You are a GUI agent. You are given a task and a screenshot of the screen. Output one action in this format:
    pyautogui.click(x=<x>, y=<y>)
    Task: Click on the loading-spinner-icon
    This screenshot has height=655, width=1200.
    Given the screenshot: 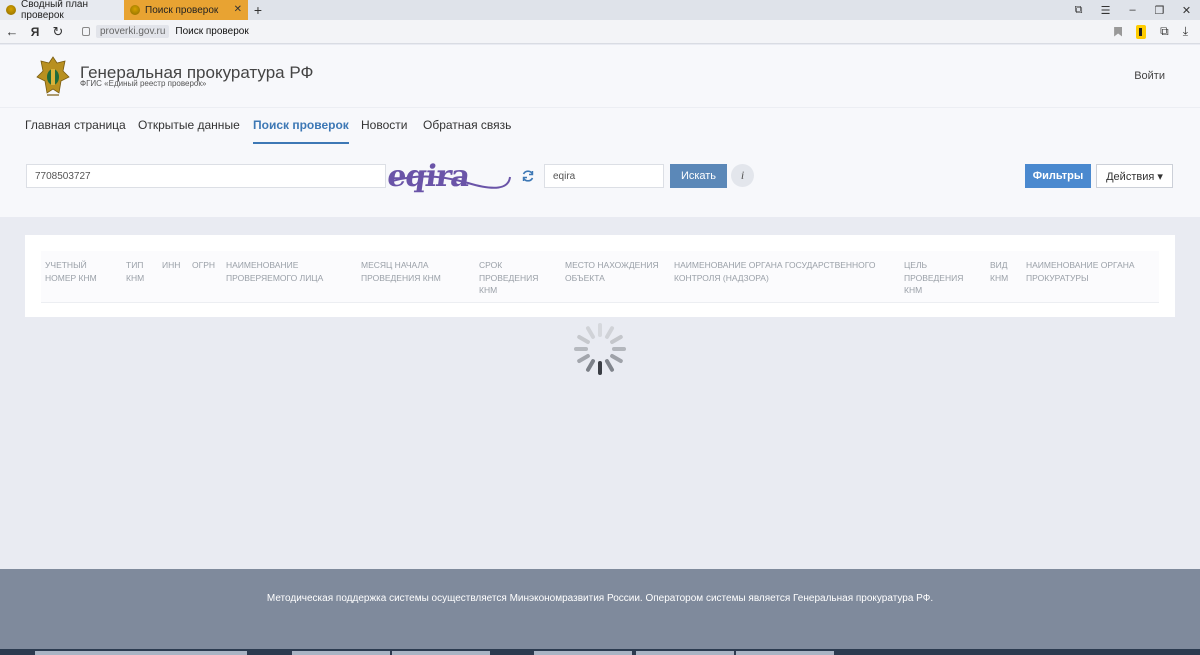 What is the action you would take?
    pyautogui.click(x=600, y=349)
    